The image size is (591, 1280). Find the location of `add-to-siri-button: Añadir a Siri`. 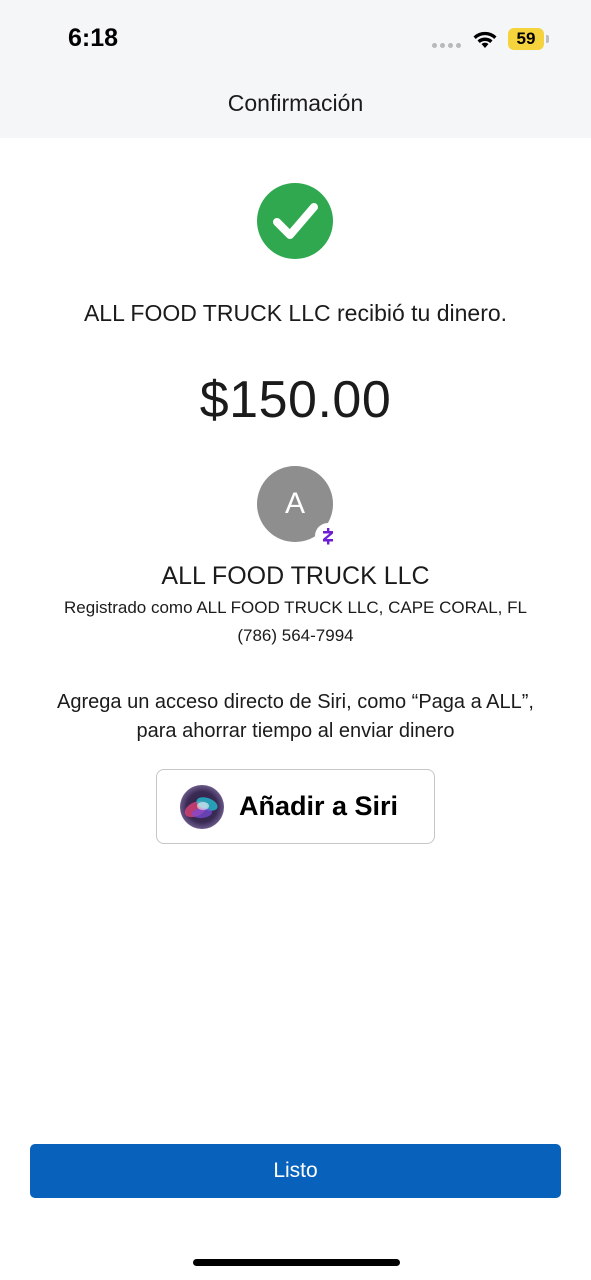

add-to-siri-button: Añadir a Siri is located at coordinates (295, 806).